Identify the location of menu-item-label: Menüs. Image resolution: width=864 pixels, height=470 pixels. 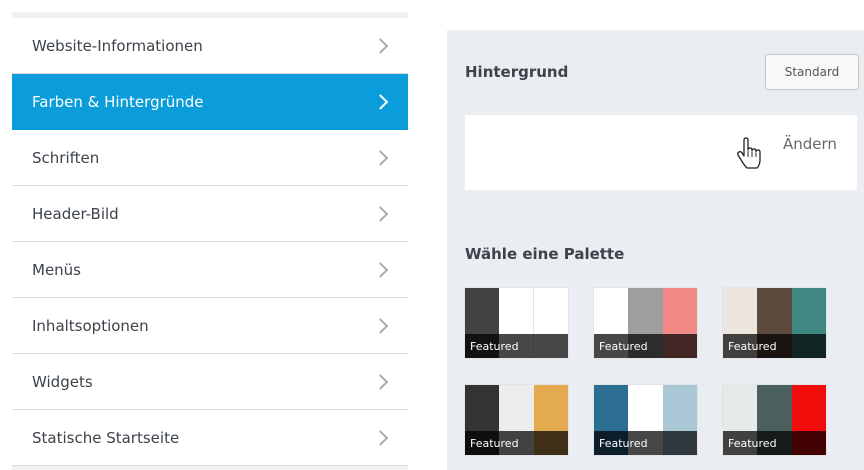
(56, 269).